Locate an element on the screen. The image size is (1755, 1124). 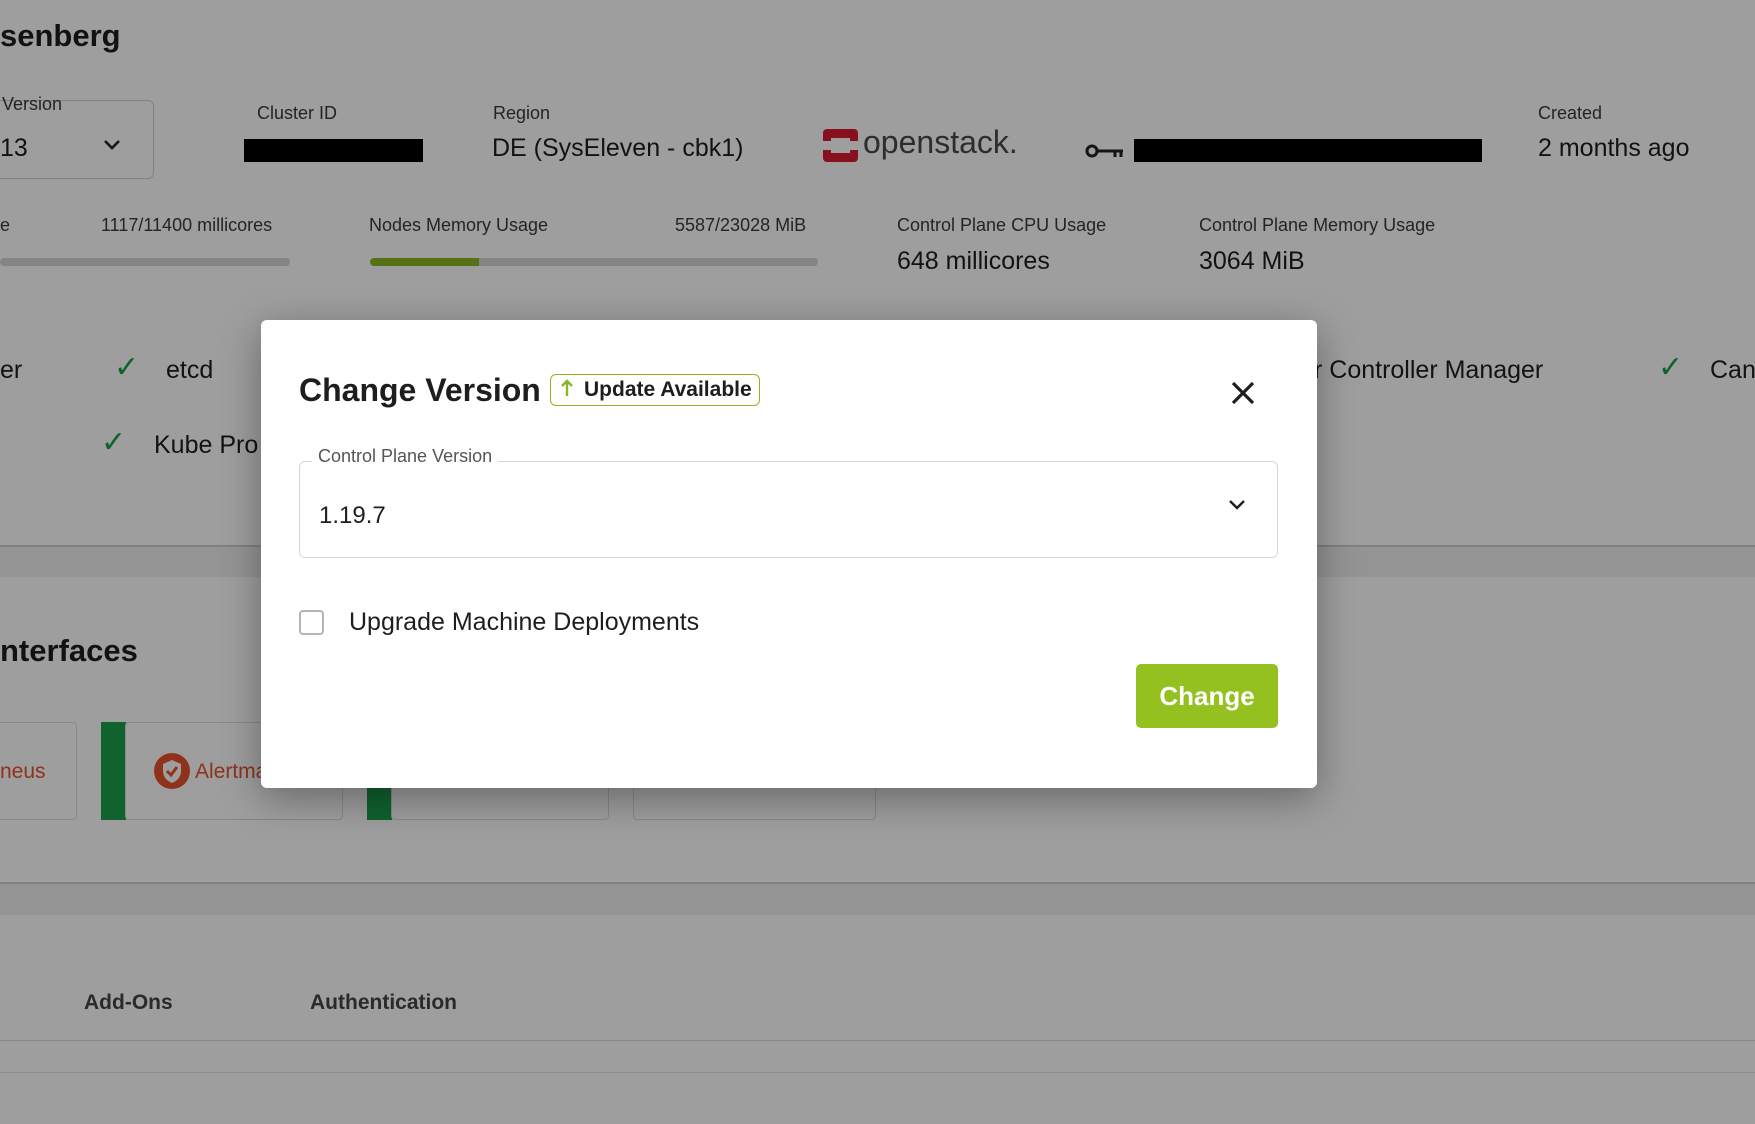
selected-version: 1.19.7 is located at coordinates (352, 515).